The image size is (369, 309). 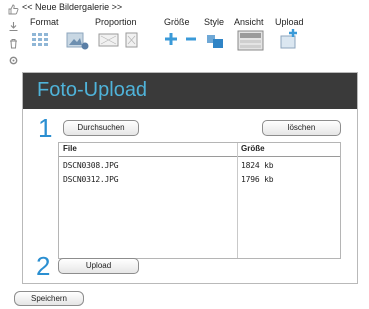 I want to click on dialog-header: Foto-Upload, so click(x=190, y=91).